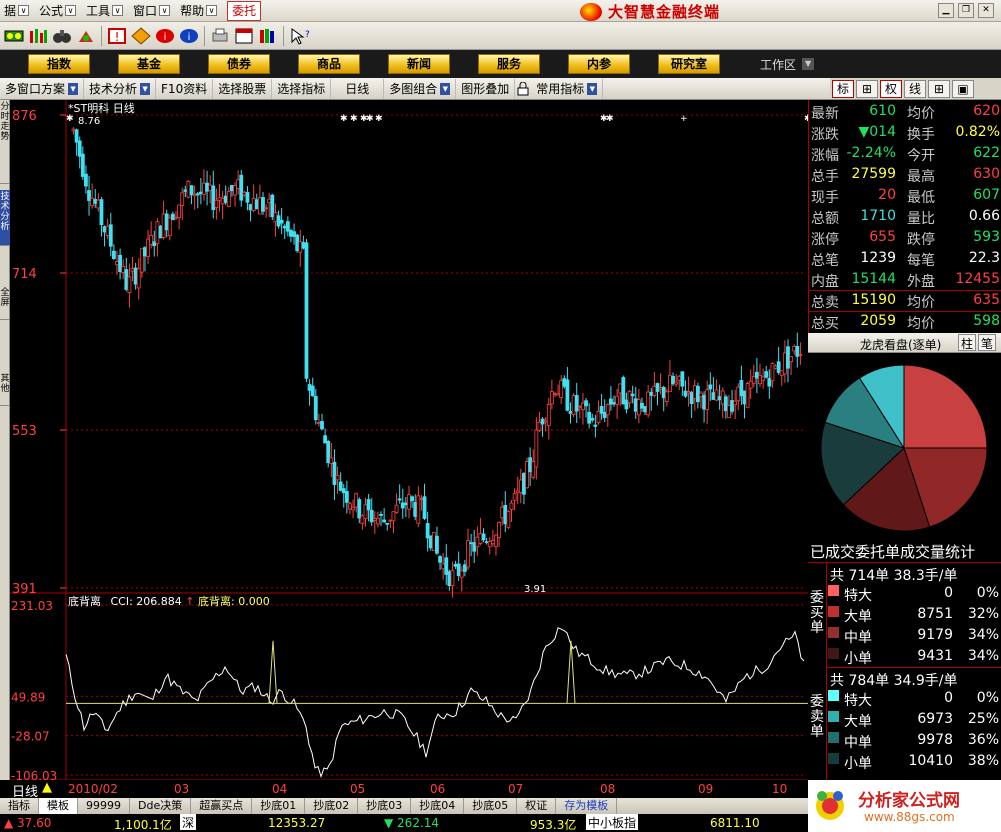 This screenshot has height=832, width=1001. I want to click on workspace-label: 工作区, so click(778, 64).